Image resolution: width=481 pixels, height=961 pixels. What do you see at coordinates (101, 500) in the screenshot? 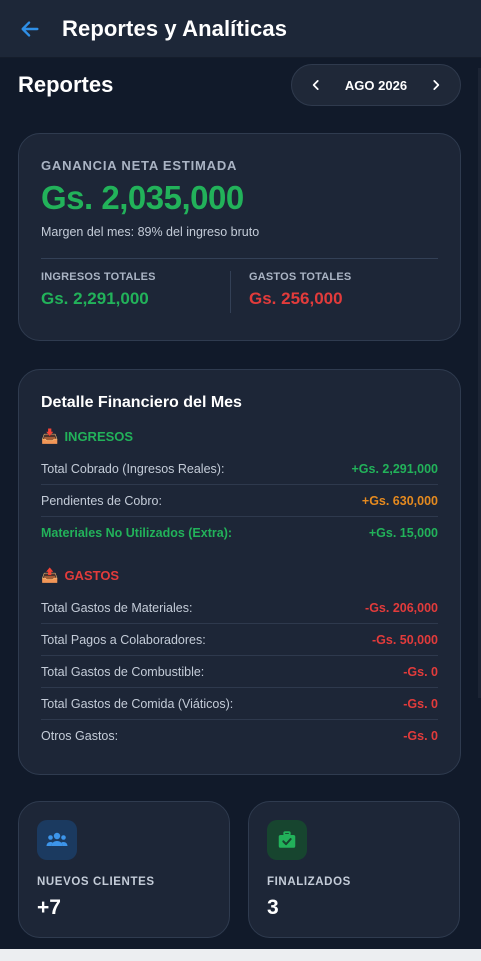
I see `row-label: Pendientes de Cobro:` at bounding box center [101, 500].